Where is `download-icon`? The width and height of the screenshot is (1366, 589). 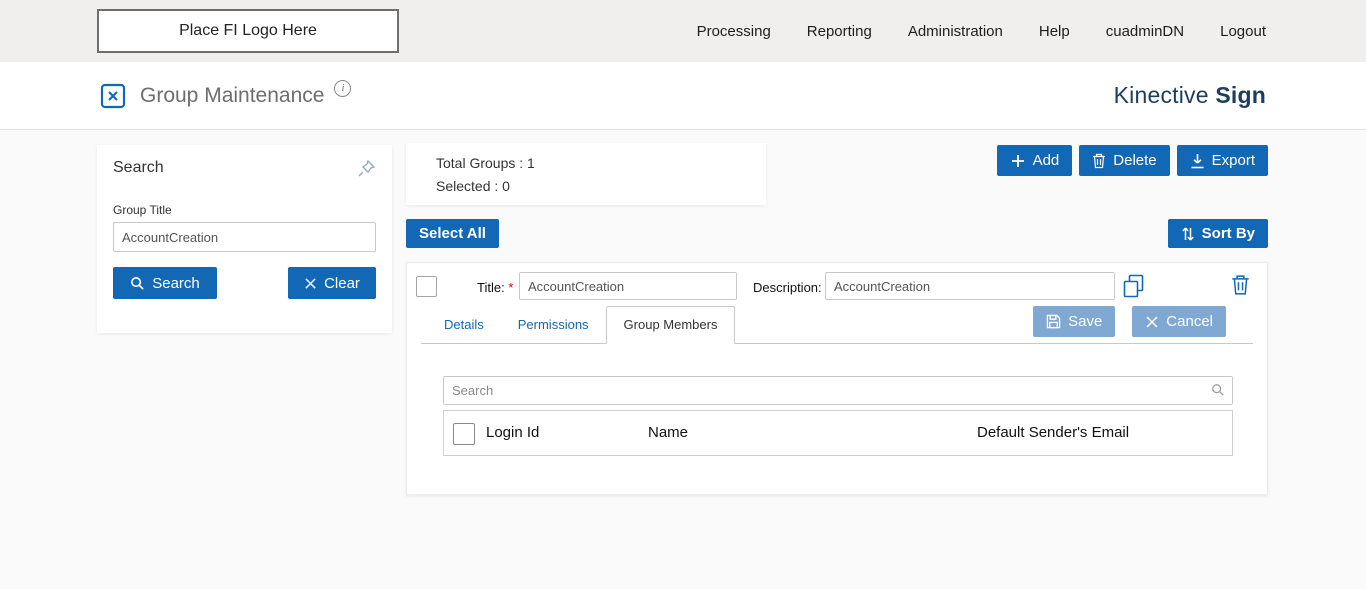
download-icon is located at coordinates (1197, 160).